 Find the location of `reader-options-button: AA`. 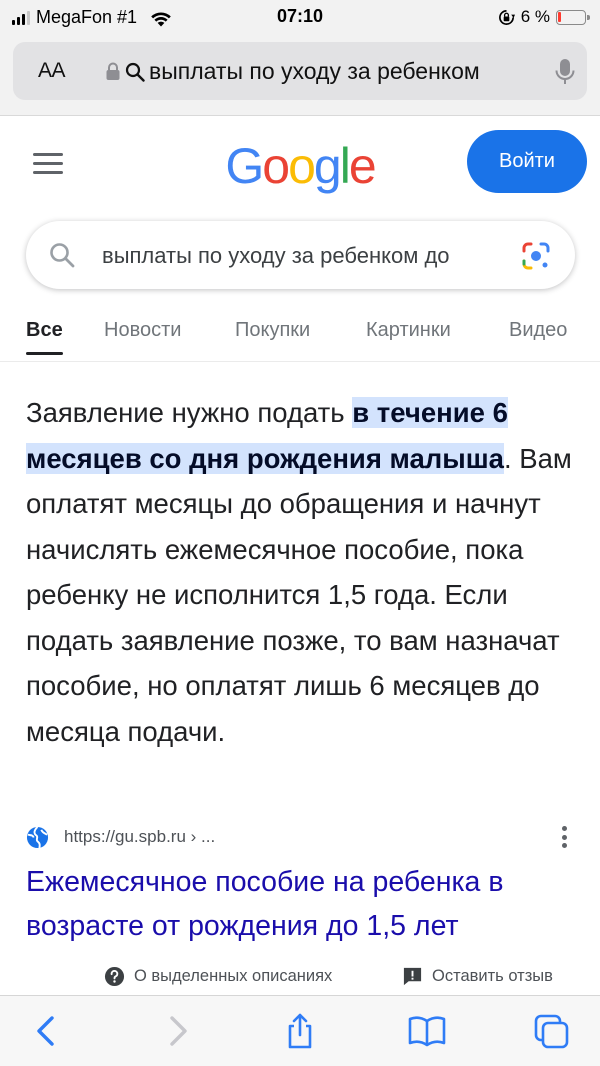

reader-options-button: AA is located at coordinates (52, 71).